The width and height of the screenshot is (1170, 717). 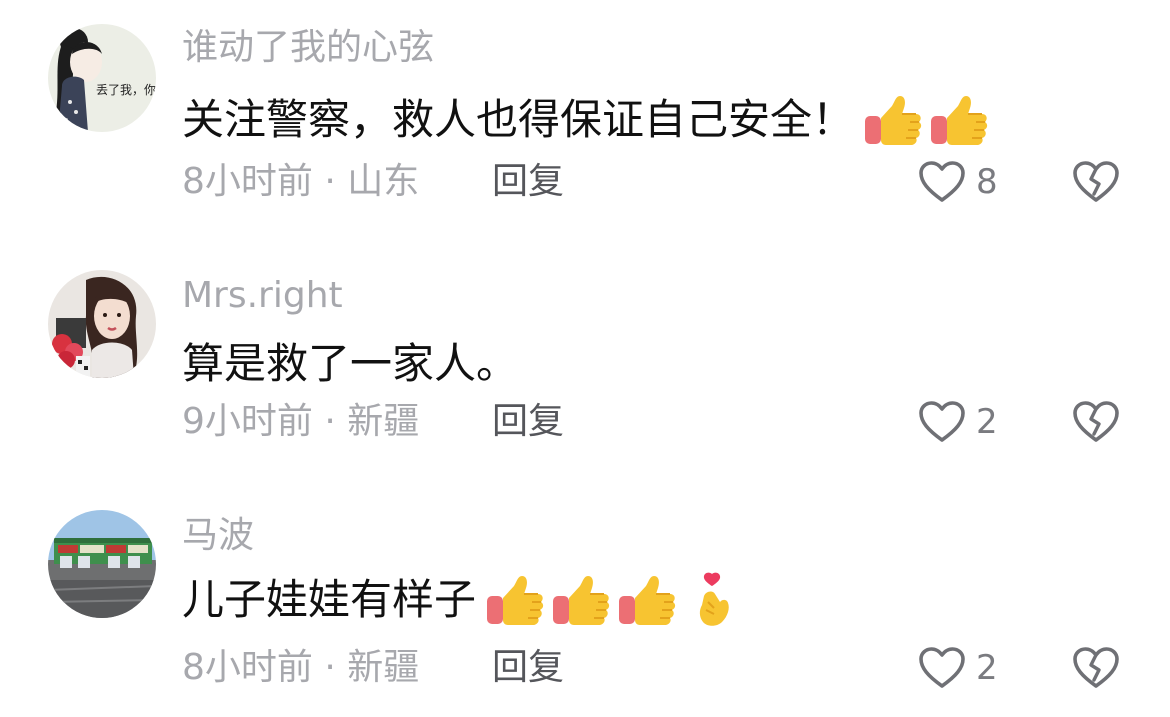 I want to click on username: Mrs.right, so click(x=262, y=296).